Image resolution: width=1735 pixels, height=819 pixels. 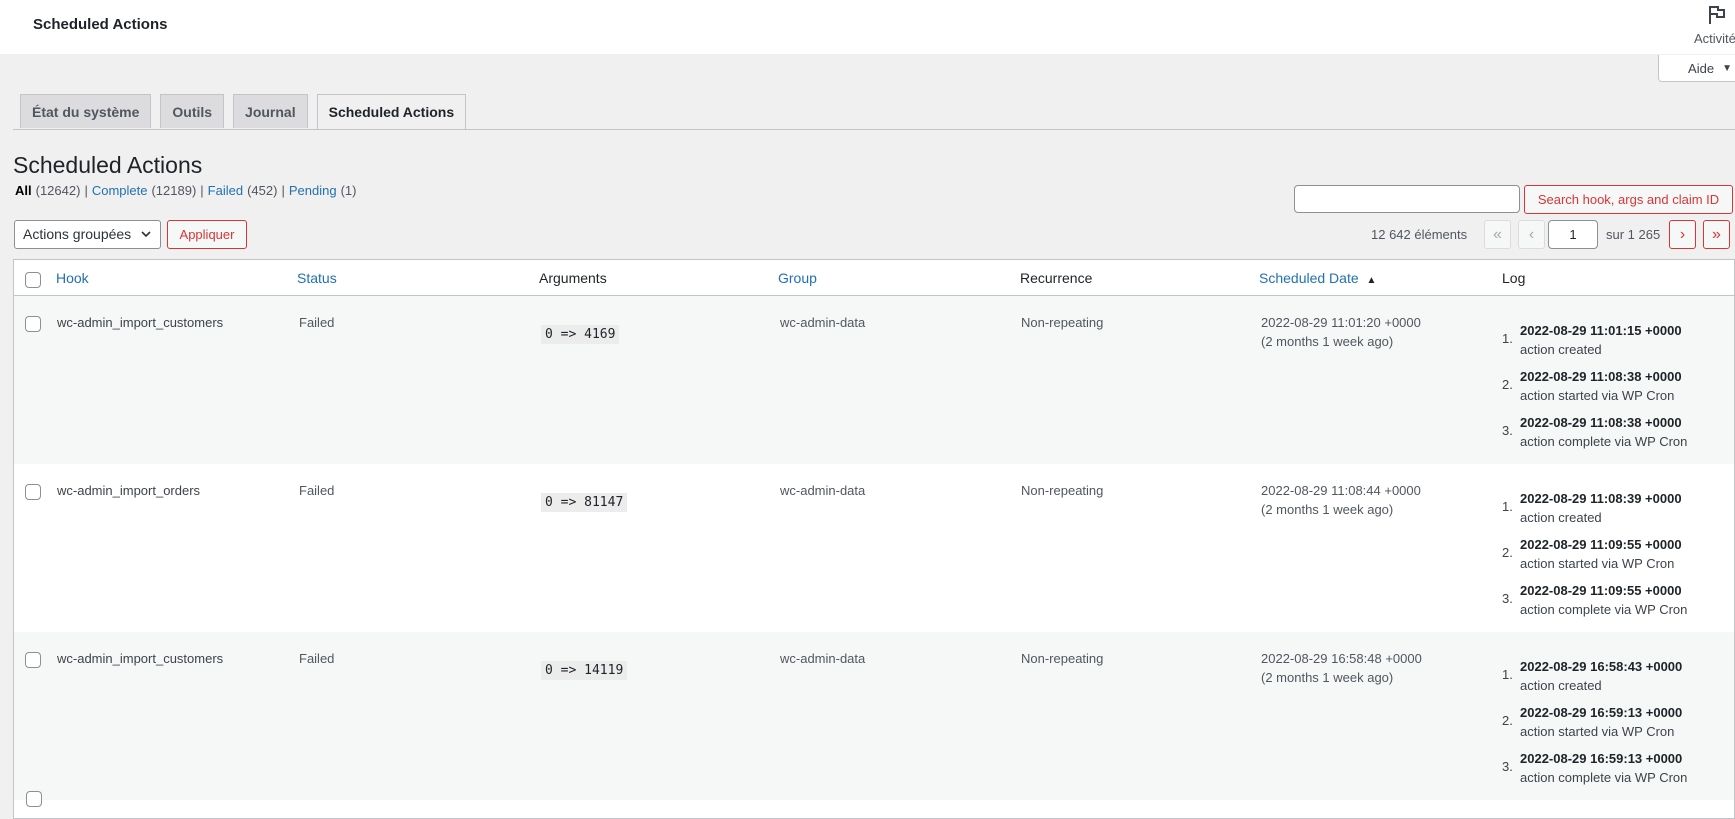 I want to click on help-label: Aide, so click(x=1701, y=68).